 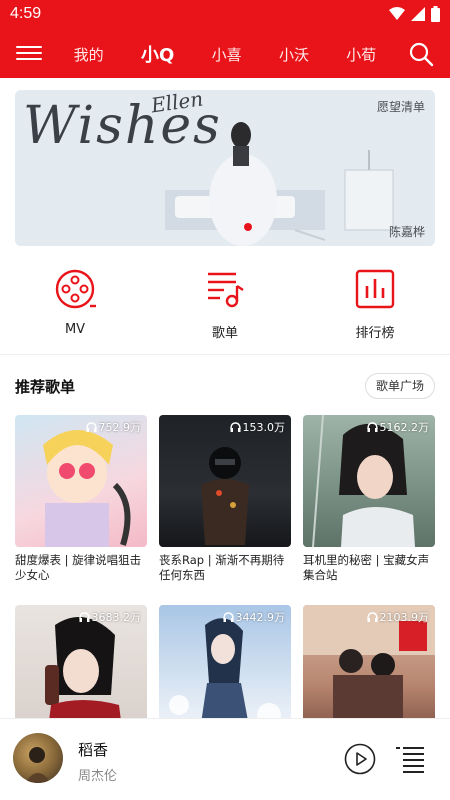 I want to click on menu-icon, so click(x=29, y=54).